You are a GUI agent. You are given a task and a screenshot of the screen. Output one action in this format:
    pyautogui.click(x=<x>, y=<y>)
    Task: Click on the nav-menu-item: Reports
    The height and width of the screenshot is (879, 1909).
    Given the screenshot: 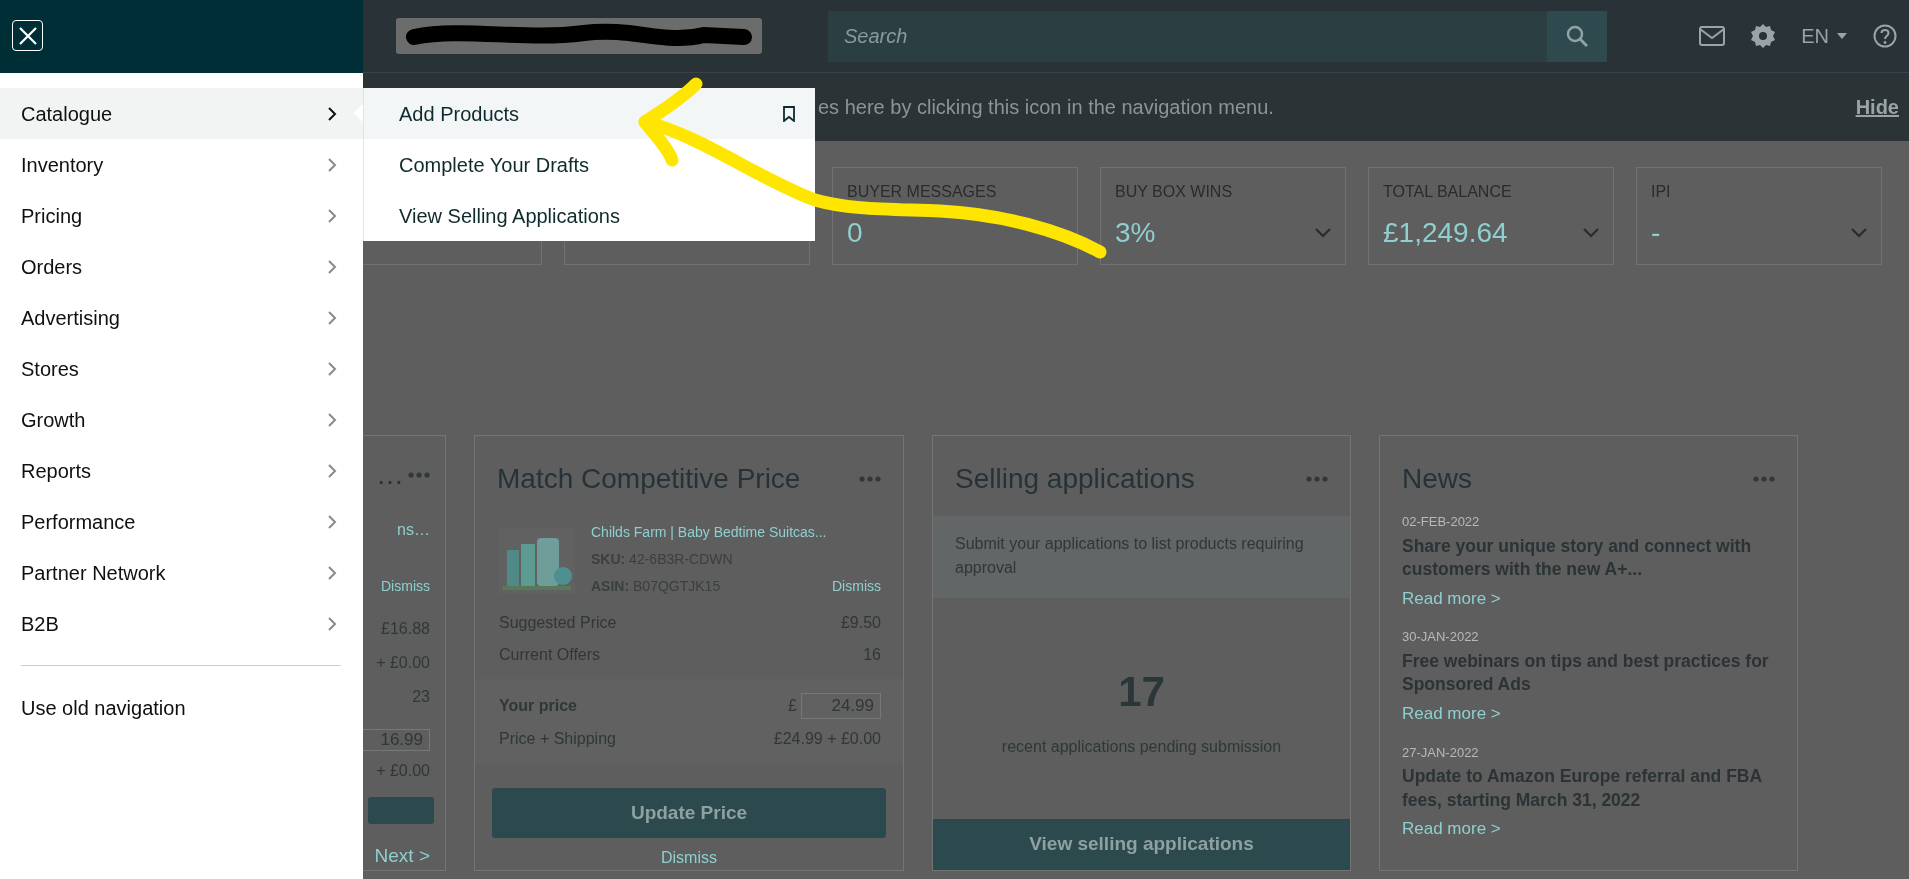 What is the action you would take?
    pyautogui.click(x=181, y=470)
    